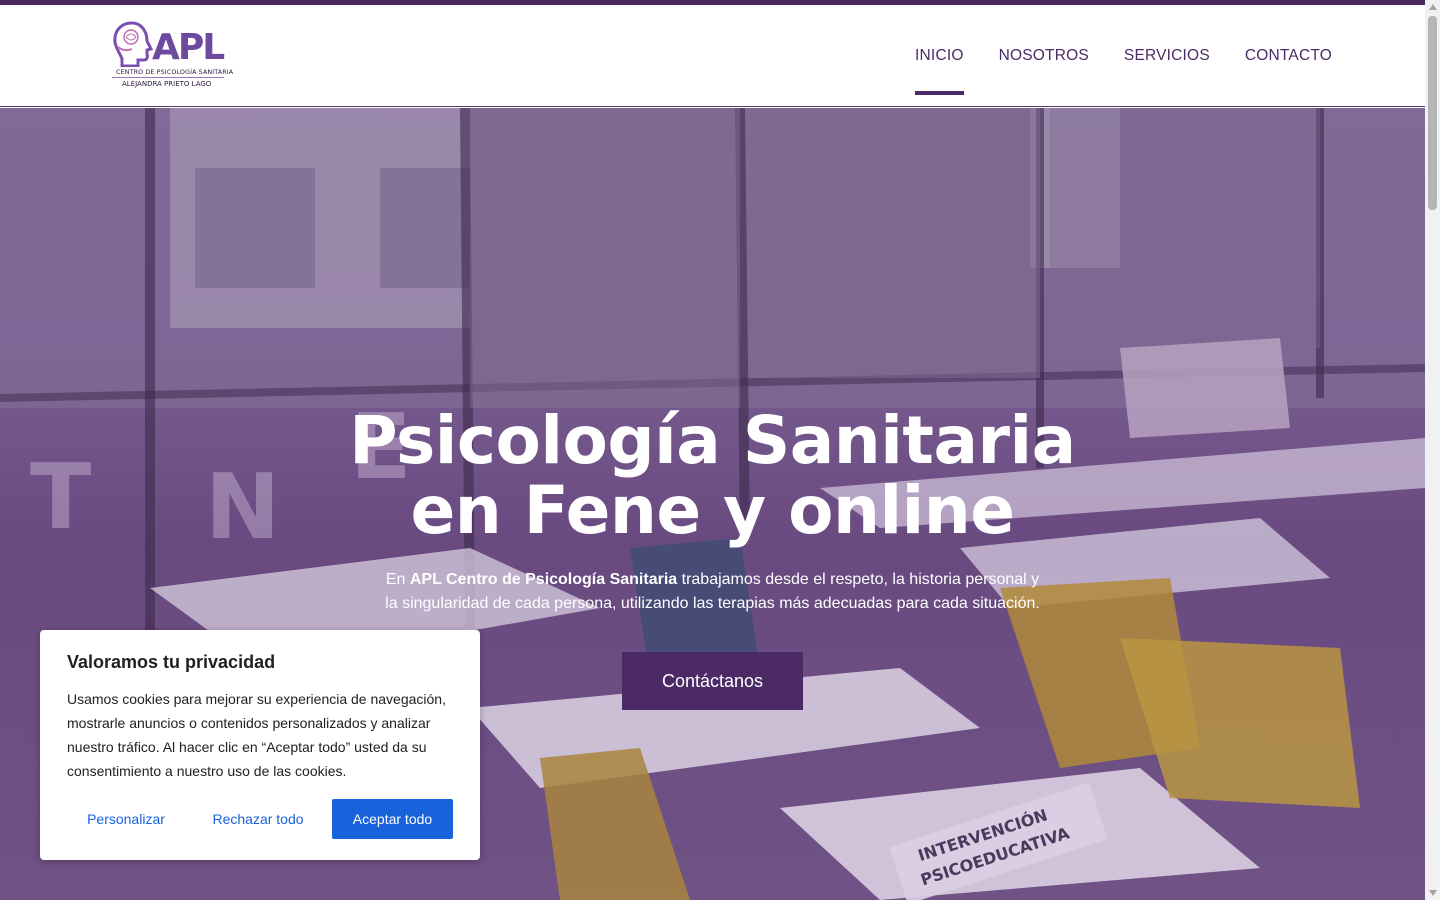 This screenshot has width=1440, height=900. I want to click on cookie-title: Valoramos tu privacidad, so click(171, 662).